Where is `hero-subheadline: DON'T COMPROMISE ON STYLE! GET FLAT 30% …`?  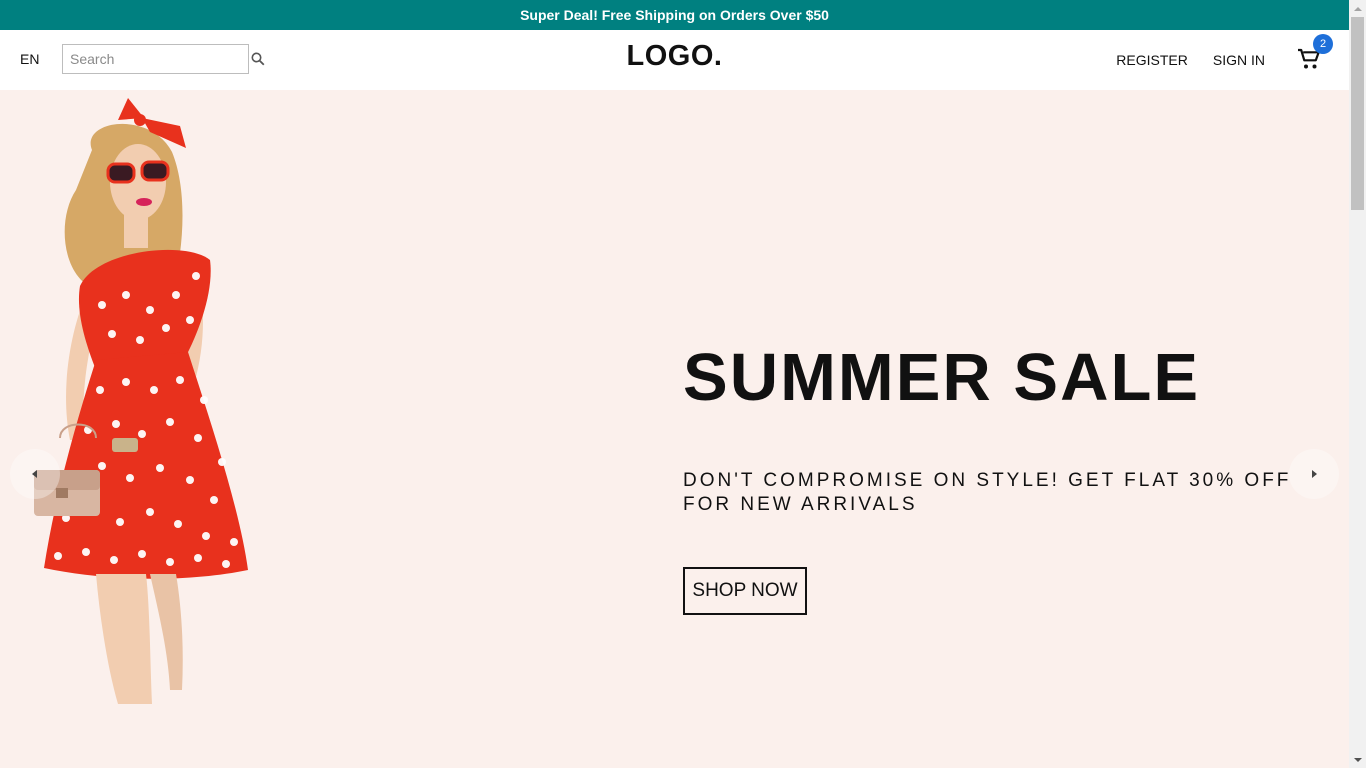
hero-subheadline: DON'T COMPROMISE ON STYLE! GET FLAT 30% … is located at coordinates (987, 492).